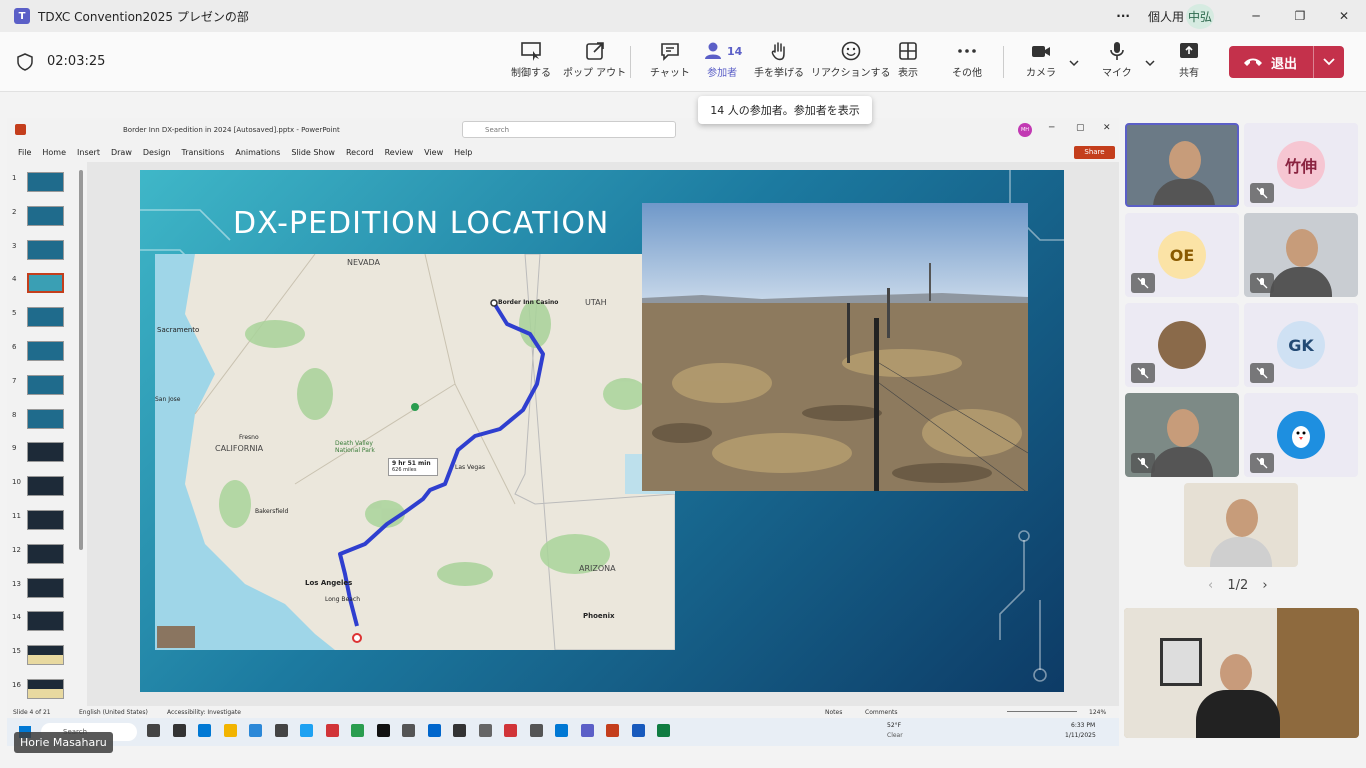  What do you see at coordinates (833, 712) in the screenshot?
I see `notes-button: Notes` at bounding box center [833, 712].